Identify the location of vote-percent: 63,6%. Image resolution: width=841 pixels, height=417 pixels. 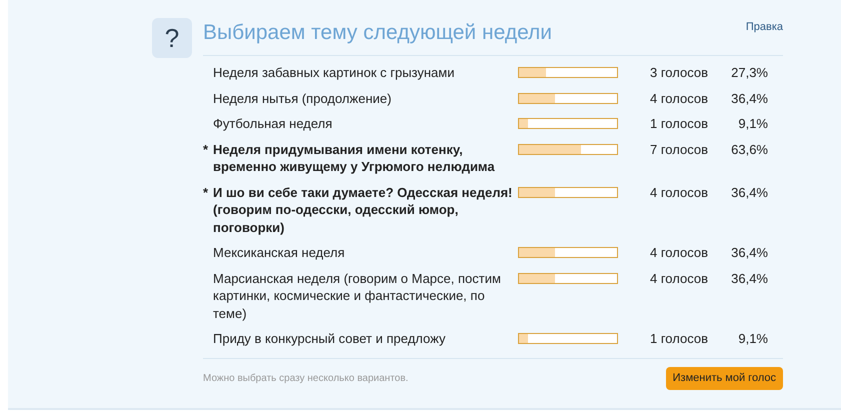
(749, 149).